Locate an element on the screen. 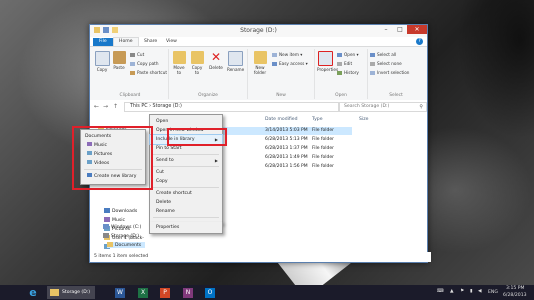 The height and width of the screenshot is (300, 534). address-path: This PC › Storage (D:) is located at coordinates (156, 106).